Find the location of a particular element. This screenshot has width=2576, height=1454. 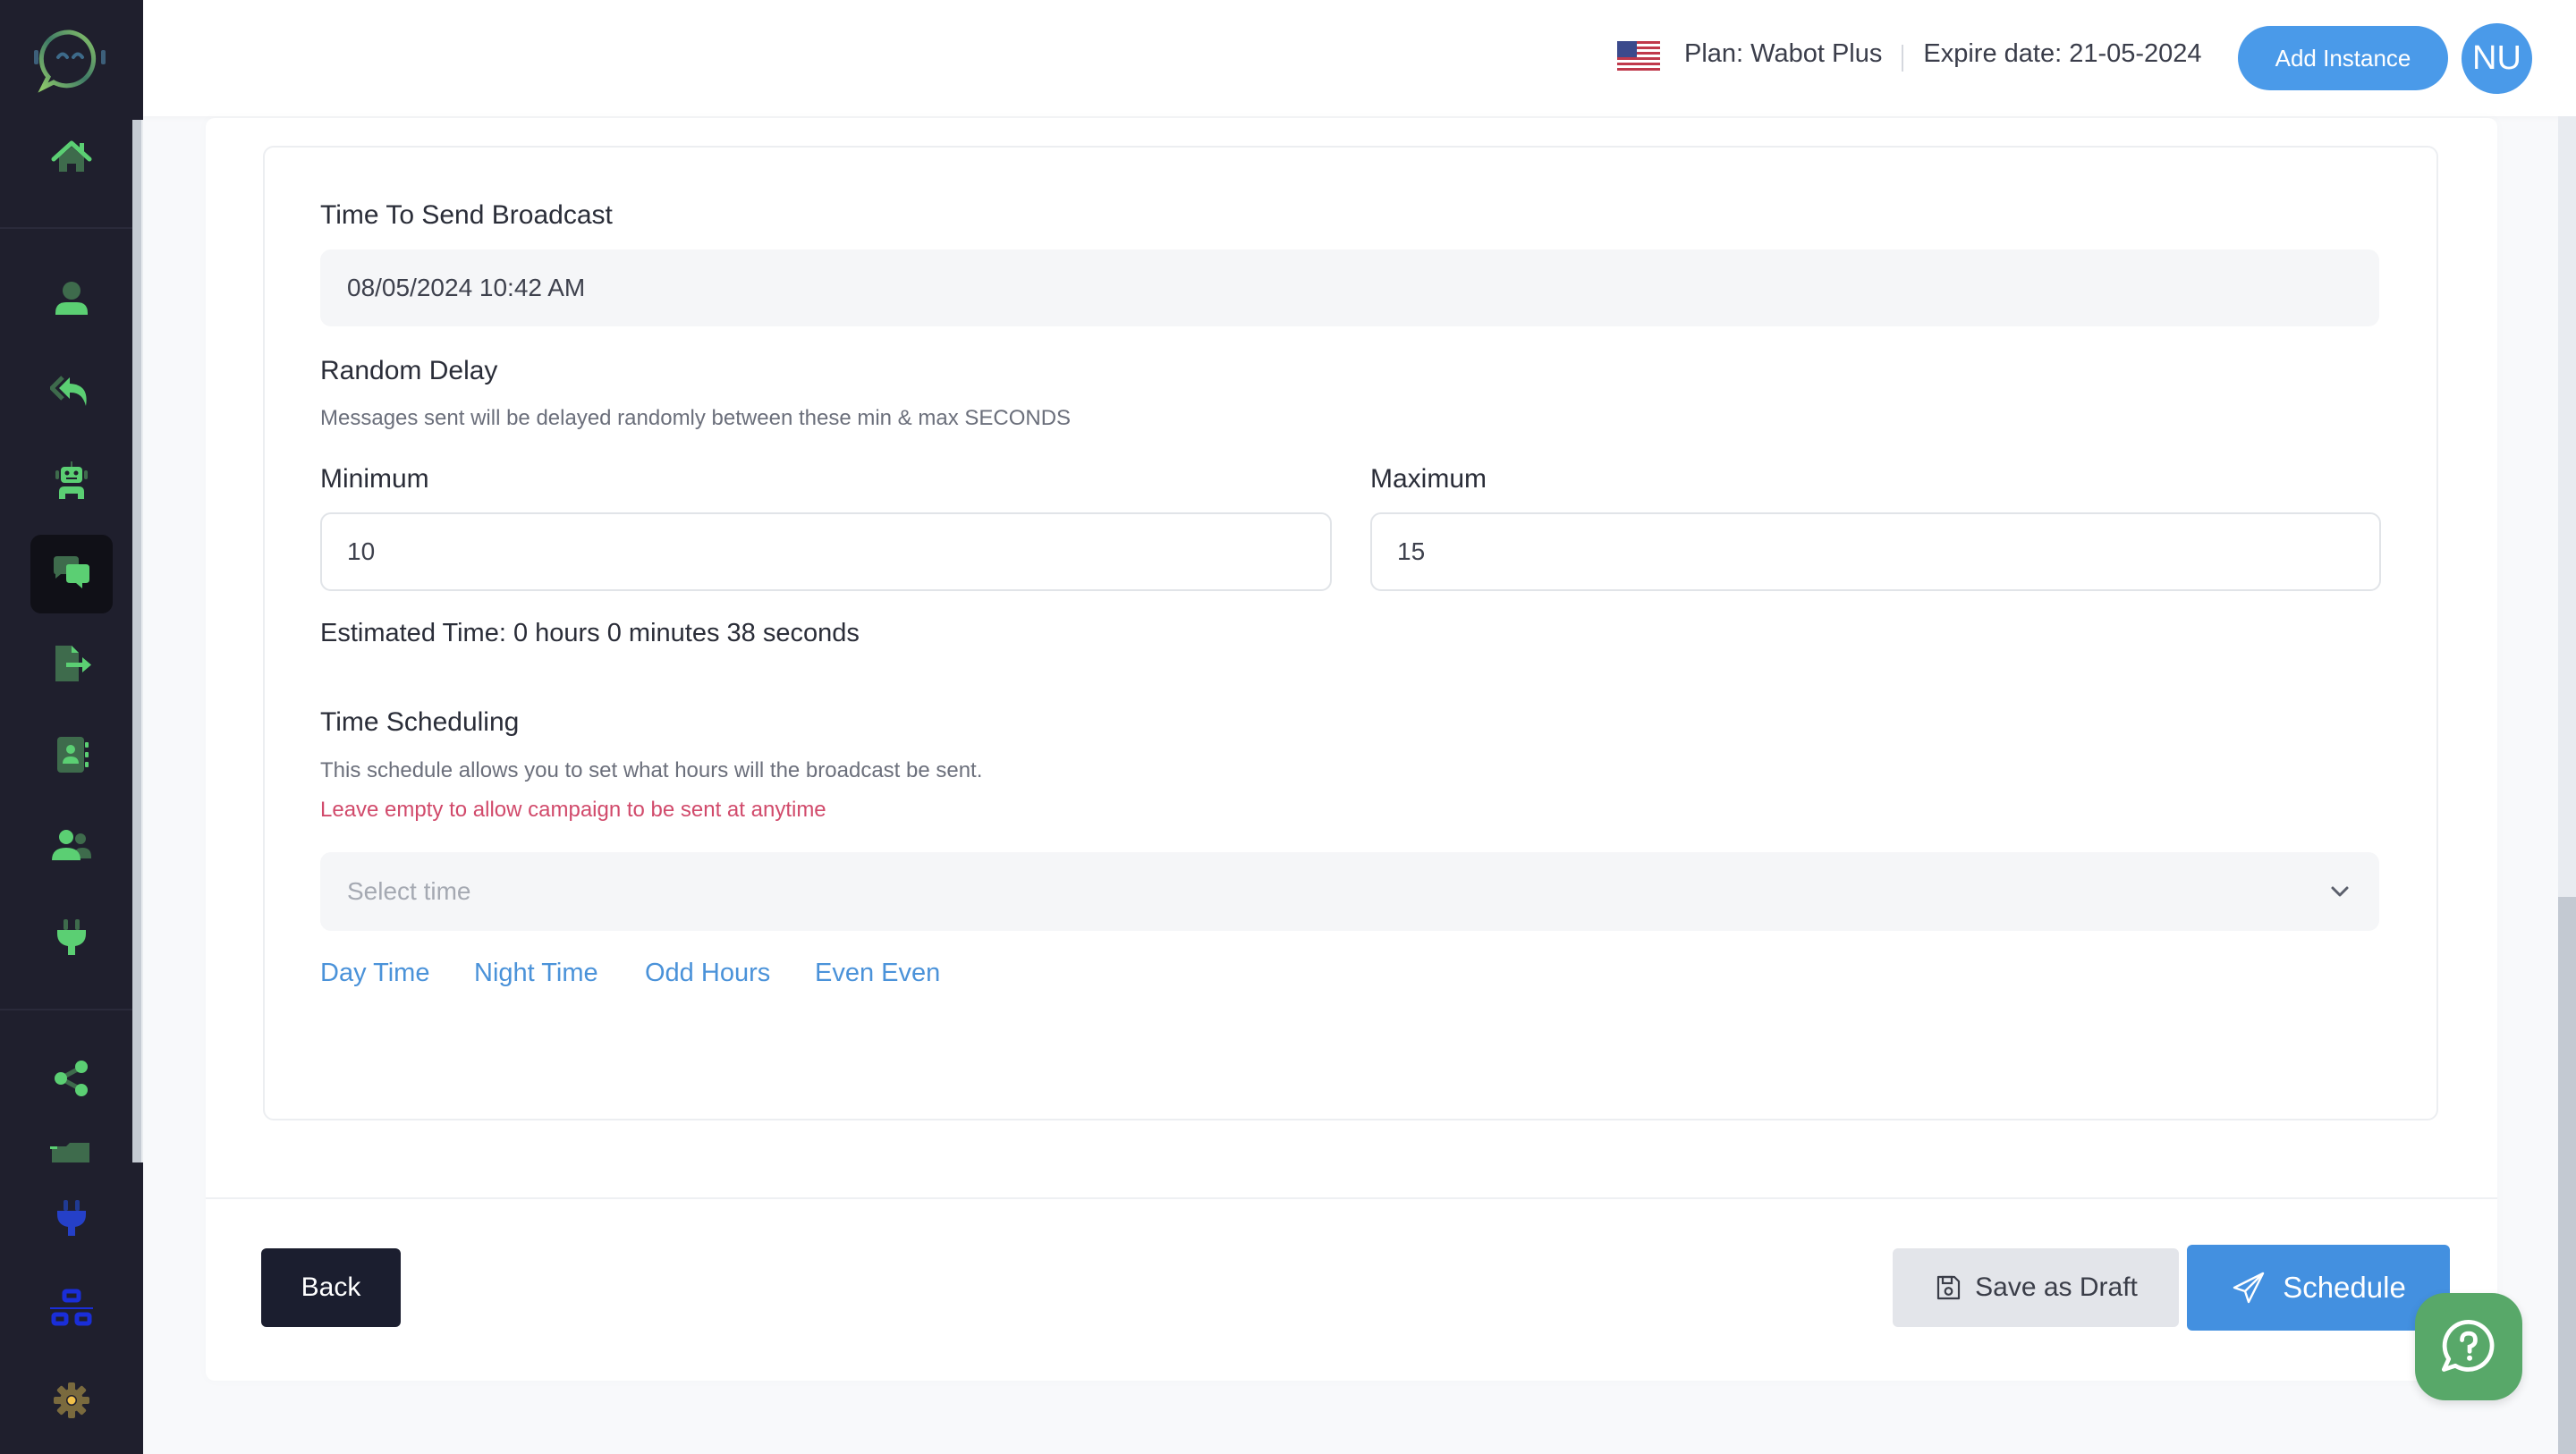

plug-icon is located at coordinates (71, 937).